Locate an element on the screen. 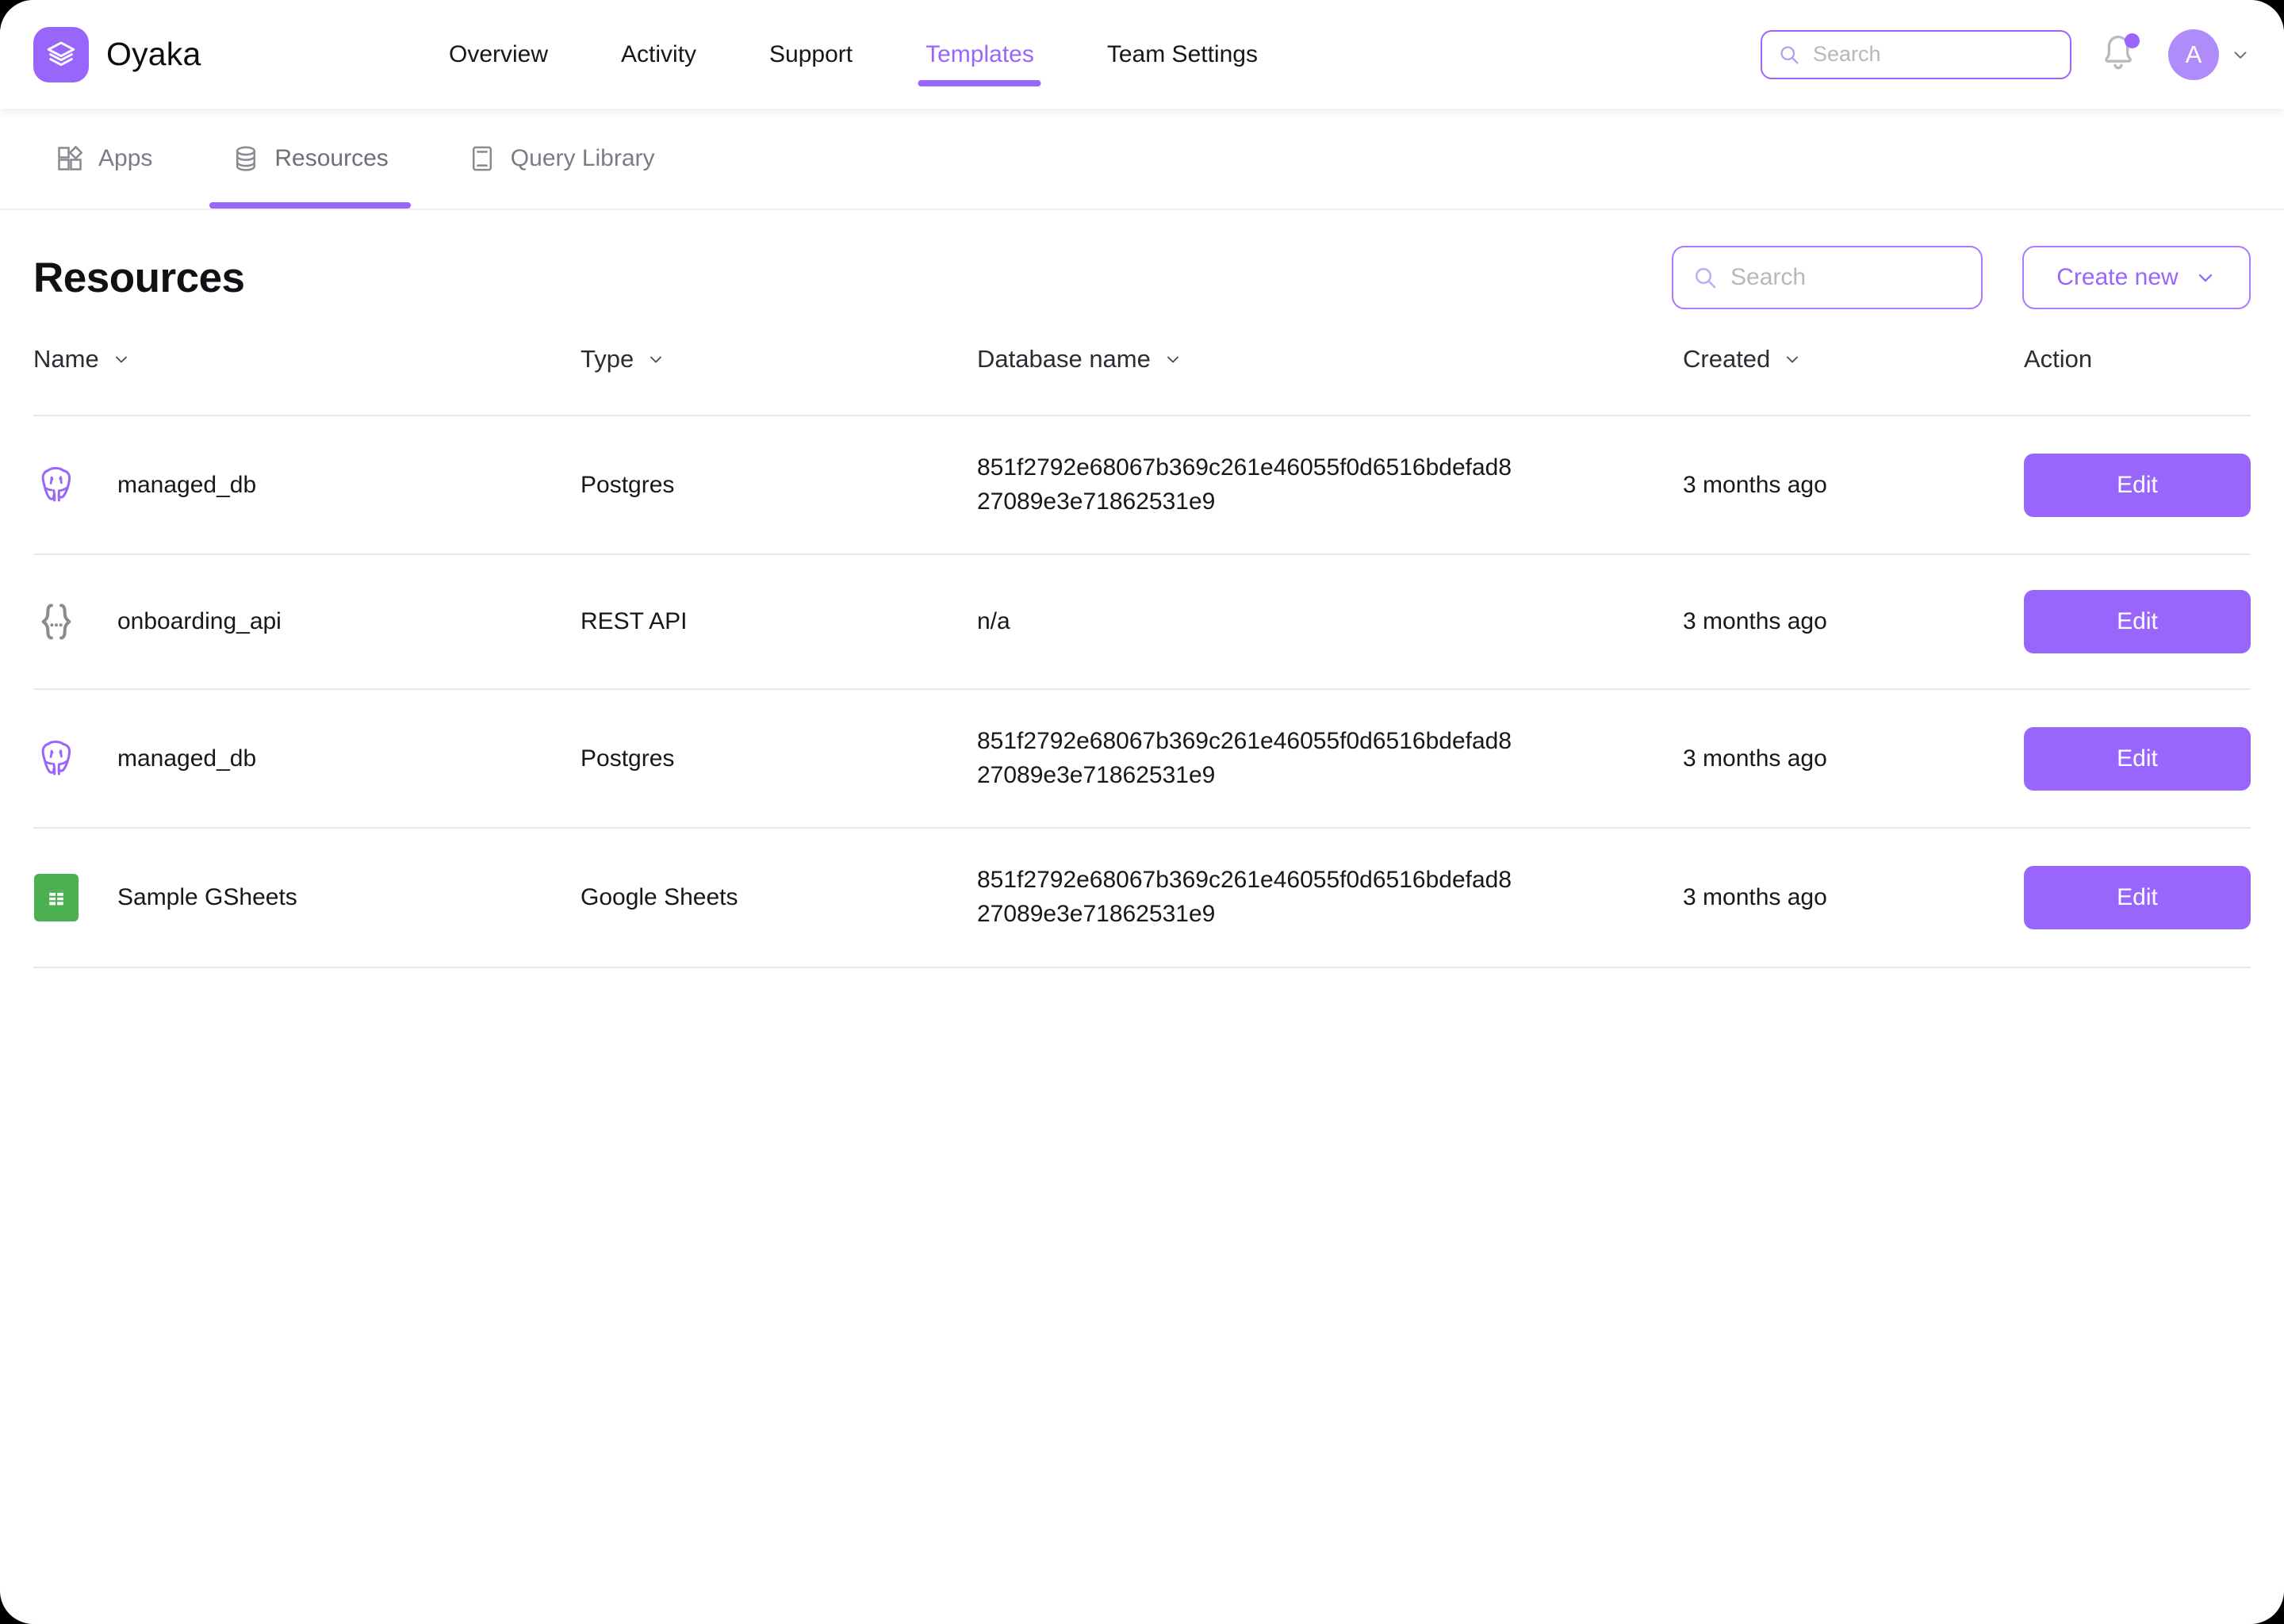 This screenshot has width=2284, height=1624. column-header-action-label: Action is located at coordinates (2058, 359).